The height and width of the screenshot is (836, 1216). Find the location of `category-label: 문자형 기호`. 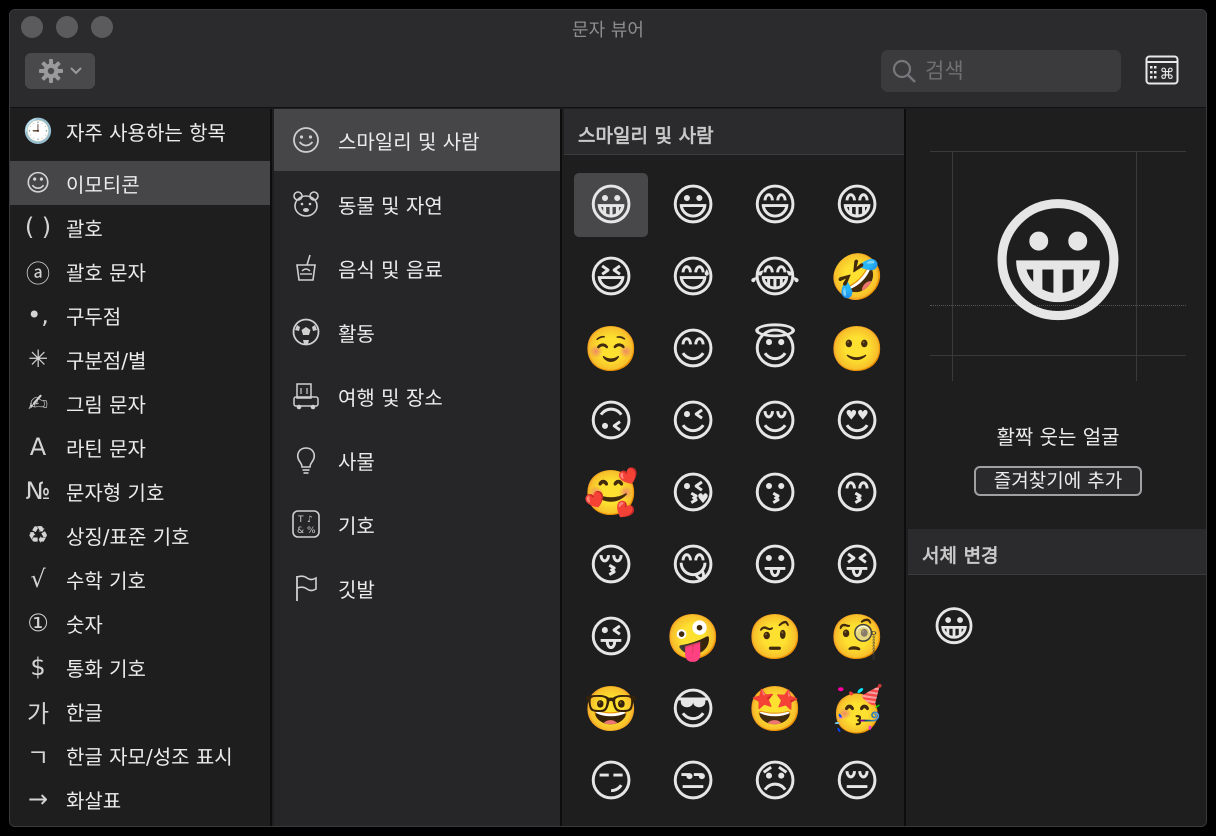

category-label: 문자형 기호 is located at coordinates (115, 492).